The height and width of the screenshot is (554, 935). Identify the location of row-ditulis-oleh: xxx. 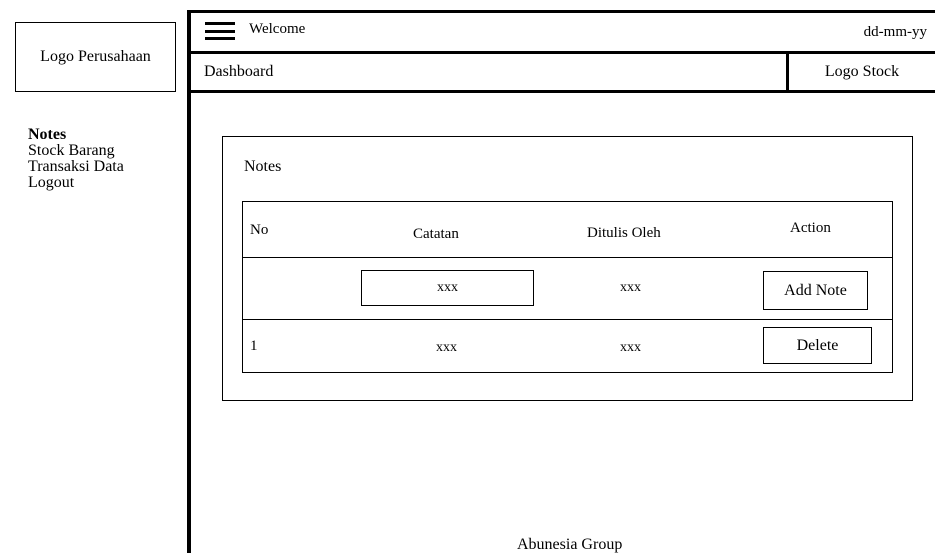
(630, 347).